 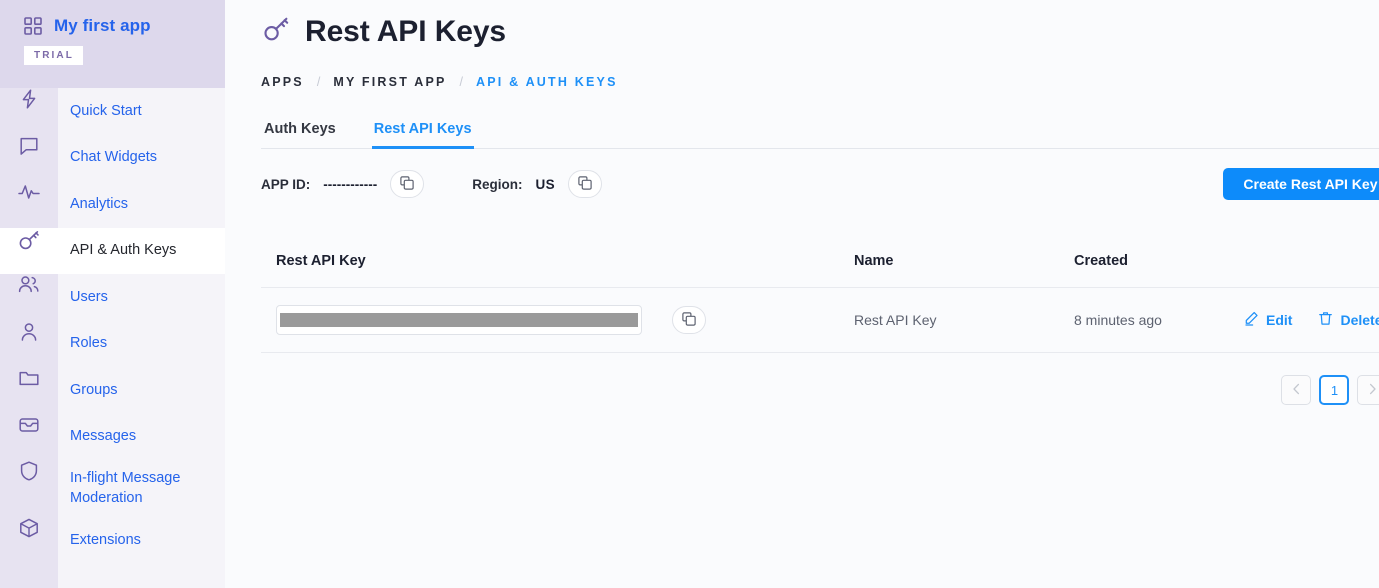 I want to click on copy-app-id-button, so click(x=407, y=184).